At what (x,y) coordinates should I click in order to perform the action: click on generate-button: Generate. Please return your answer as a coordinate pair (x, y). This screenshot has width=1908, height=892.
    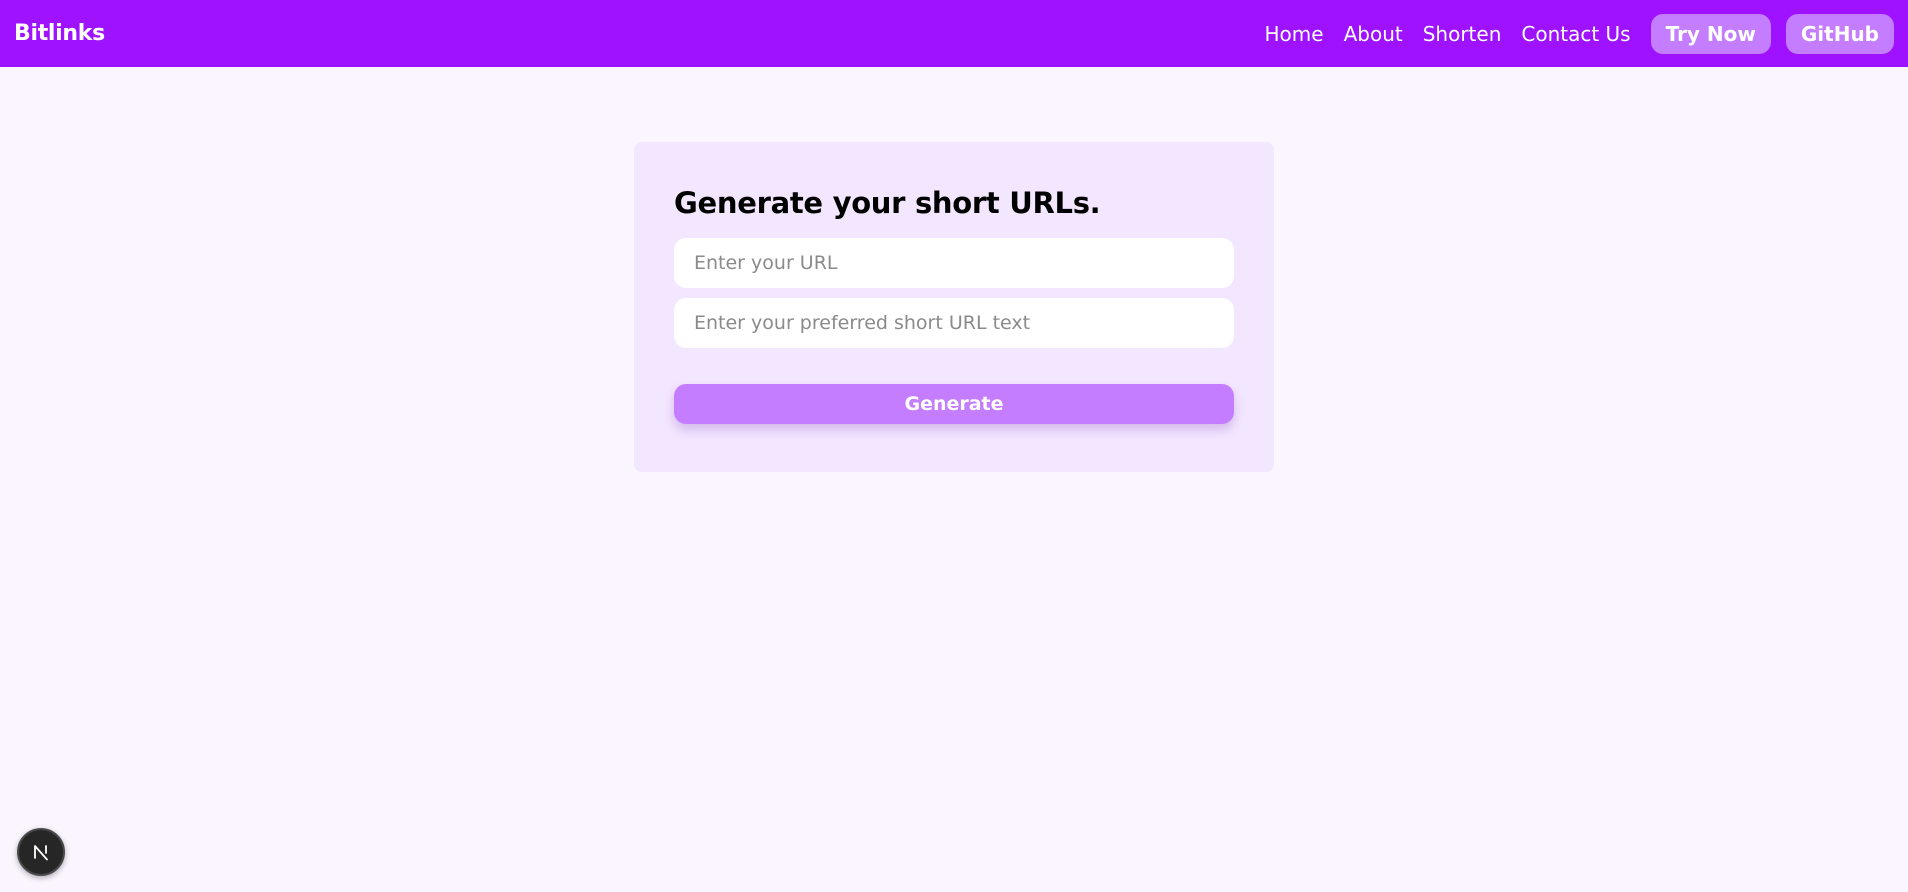
    Looking at the image, I should click on (954, 404).